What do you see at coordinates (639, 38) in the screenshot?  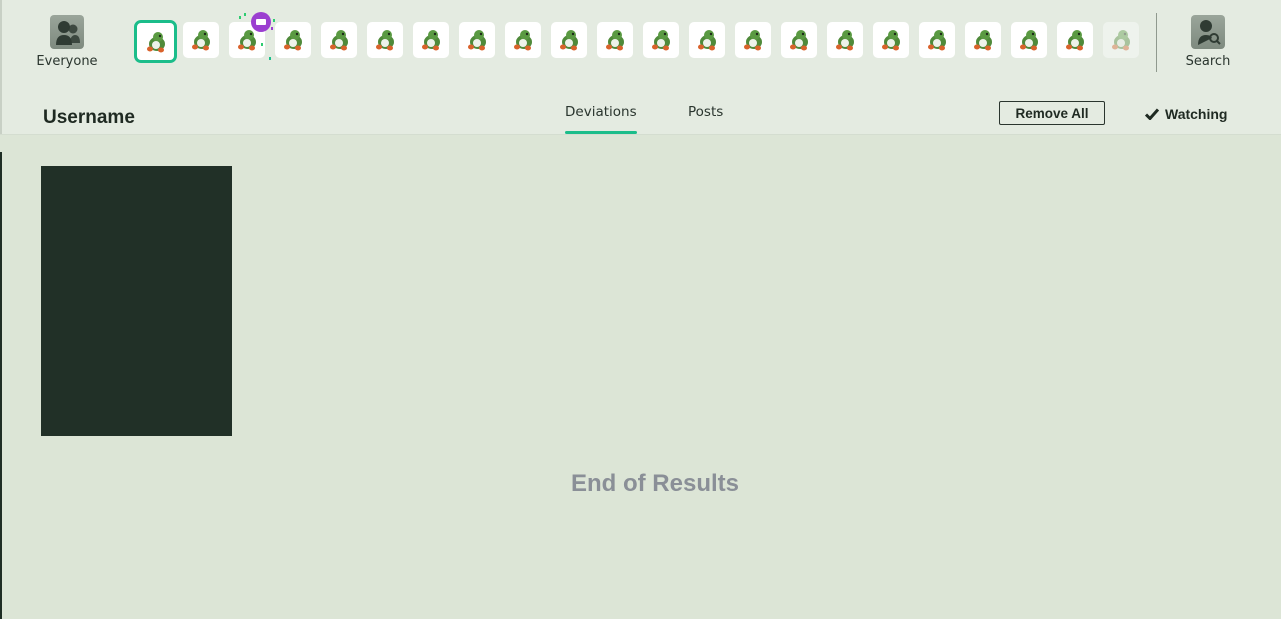 I see `watched-users-list` at bounding box center [639, 38].